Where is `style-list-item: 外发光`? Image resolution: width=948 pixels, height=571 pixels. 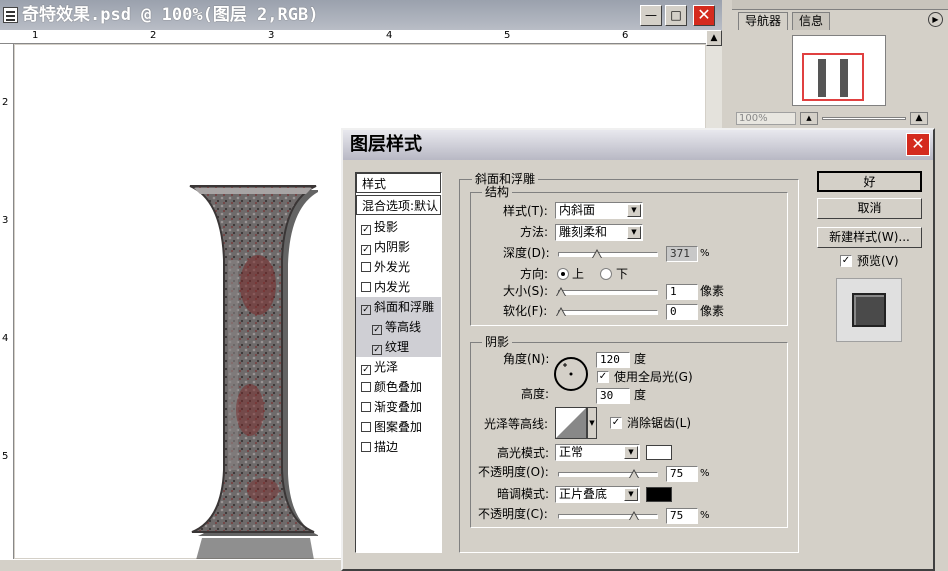
style-list-item: 外发光 is located at coordinates (398, 267).